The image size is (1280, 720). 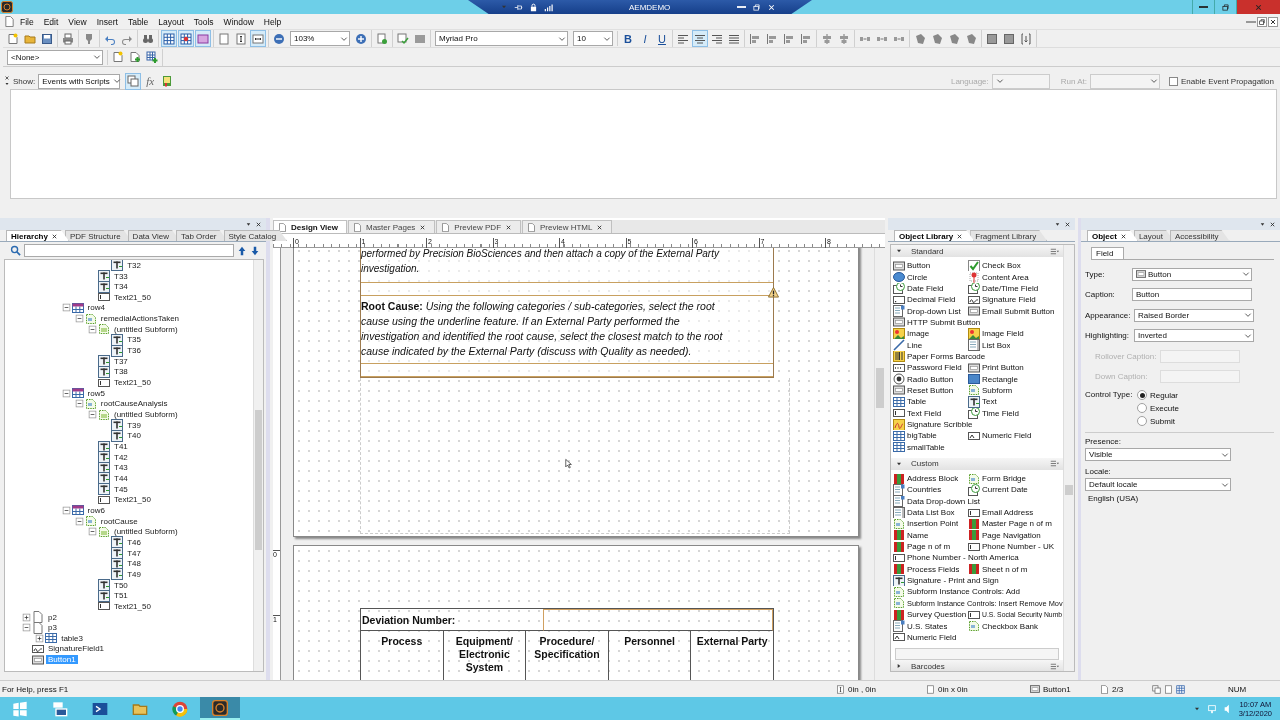 What do you see at coordinates (978, 558) in the screenshot?
I see `library-item: Phone Number - North America` at bounding box center [978, 558].